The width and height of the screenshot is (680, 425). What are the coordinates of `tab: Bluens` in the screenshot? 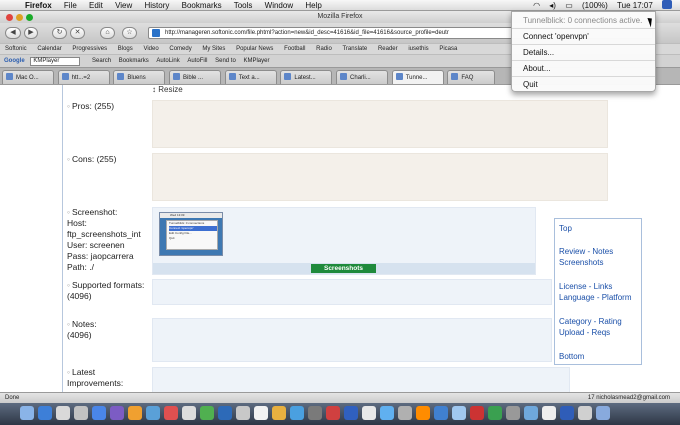 It's located at (139, 77).